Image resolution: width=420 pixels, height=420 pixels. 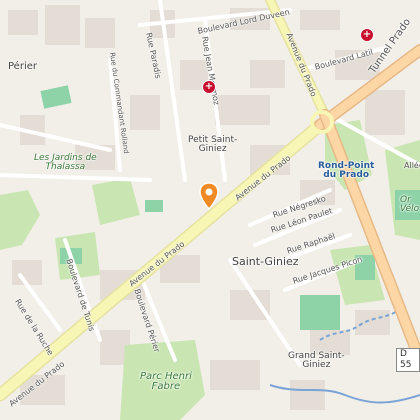 What do you see at coordinates (65, 162) in the screenshot?
I see `park-label-jardins-thalassa: Les Jardins de Thalassa` at bounding box center [65, 162].